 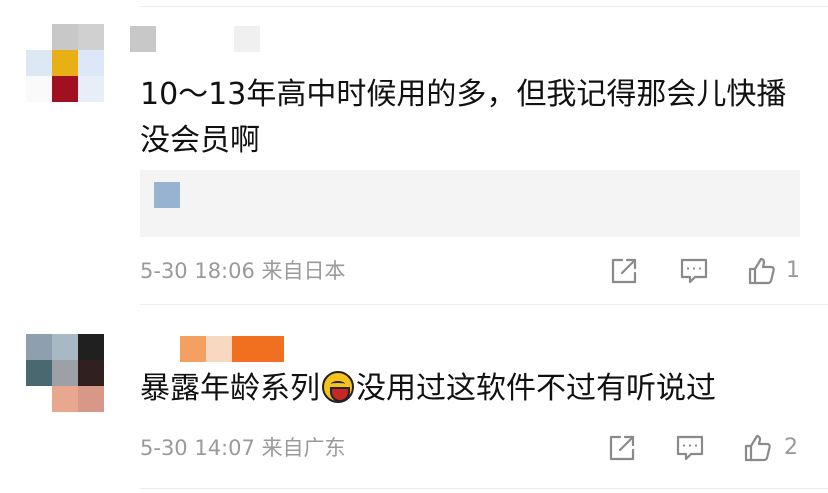 I want to click on bottom-divider, so click(x=484, y=488).